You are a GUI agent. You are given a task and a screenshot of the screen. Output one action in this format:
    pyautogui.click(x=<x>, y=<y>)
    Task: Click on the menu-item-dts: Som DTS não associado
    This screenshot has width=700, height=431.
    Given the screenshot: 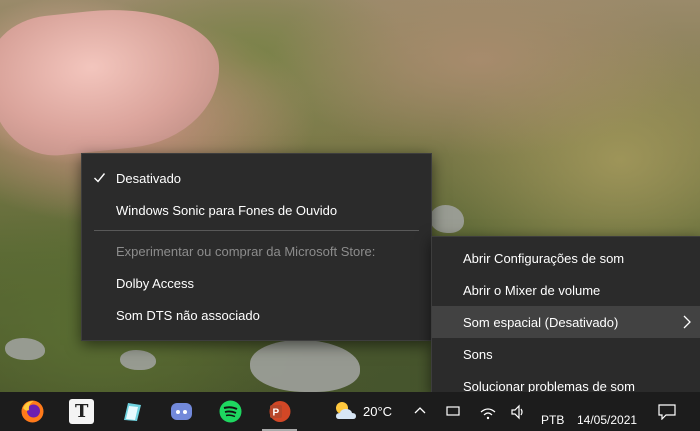 What is the action you would take?
    pyautogui.click(x=256, y=315)
    